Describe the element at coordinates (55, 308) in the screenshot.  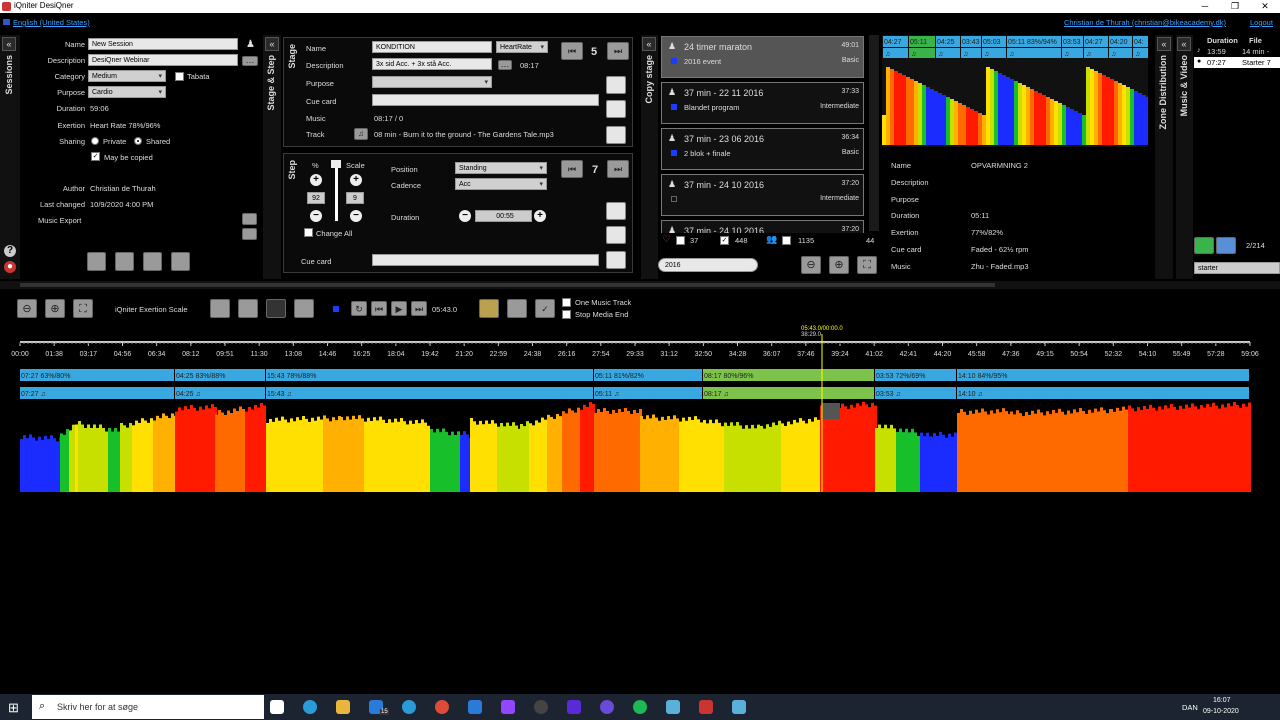
I see `timeline-zoom-in-icon: ⊕` at that location.